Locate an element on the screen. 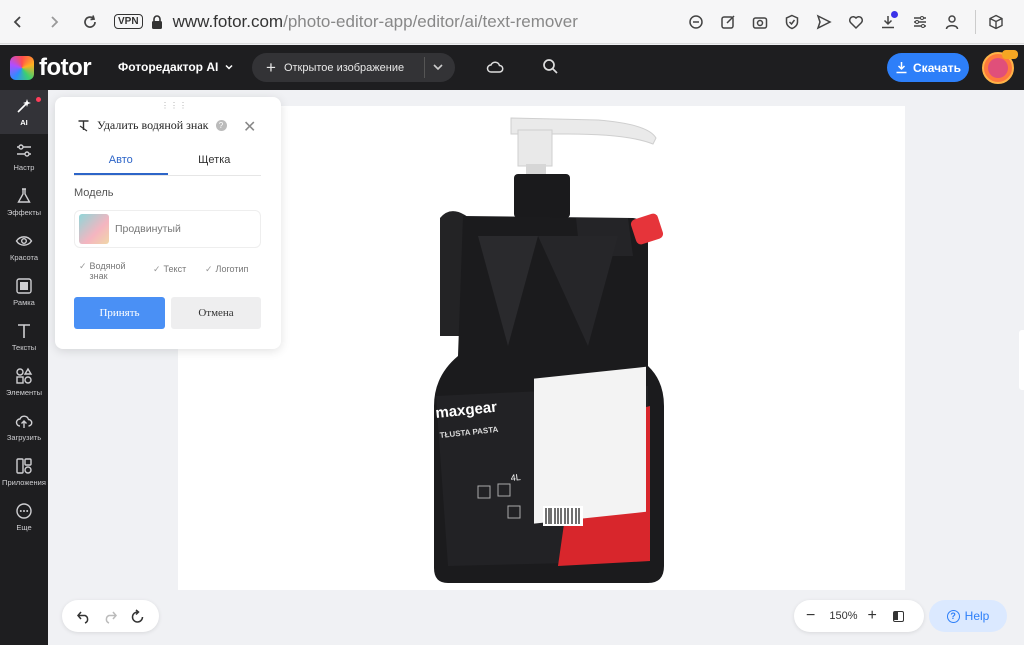 The height and width of the screenshot is (645, 1024). send-button is located at coordinates (824, 22).